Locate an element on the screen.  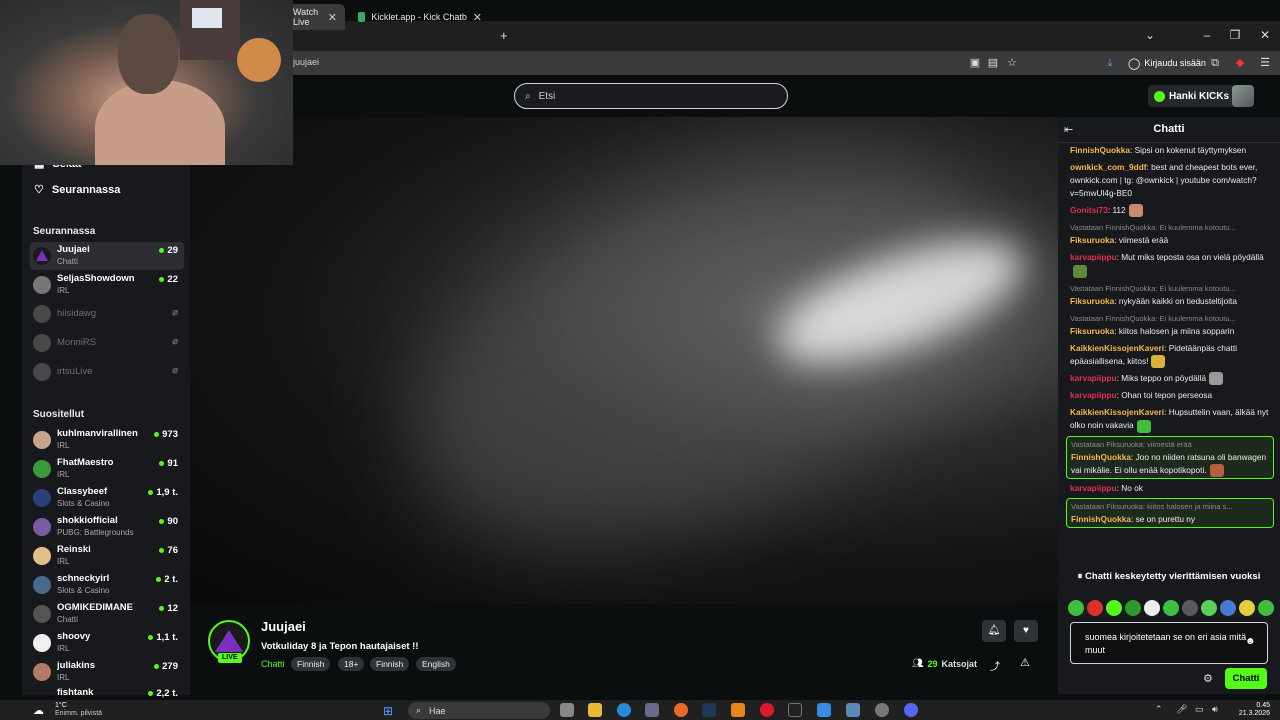
network-icon: ▭ is located at coordinates (1199, 709).